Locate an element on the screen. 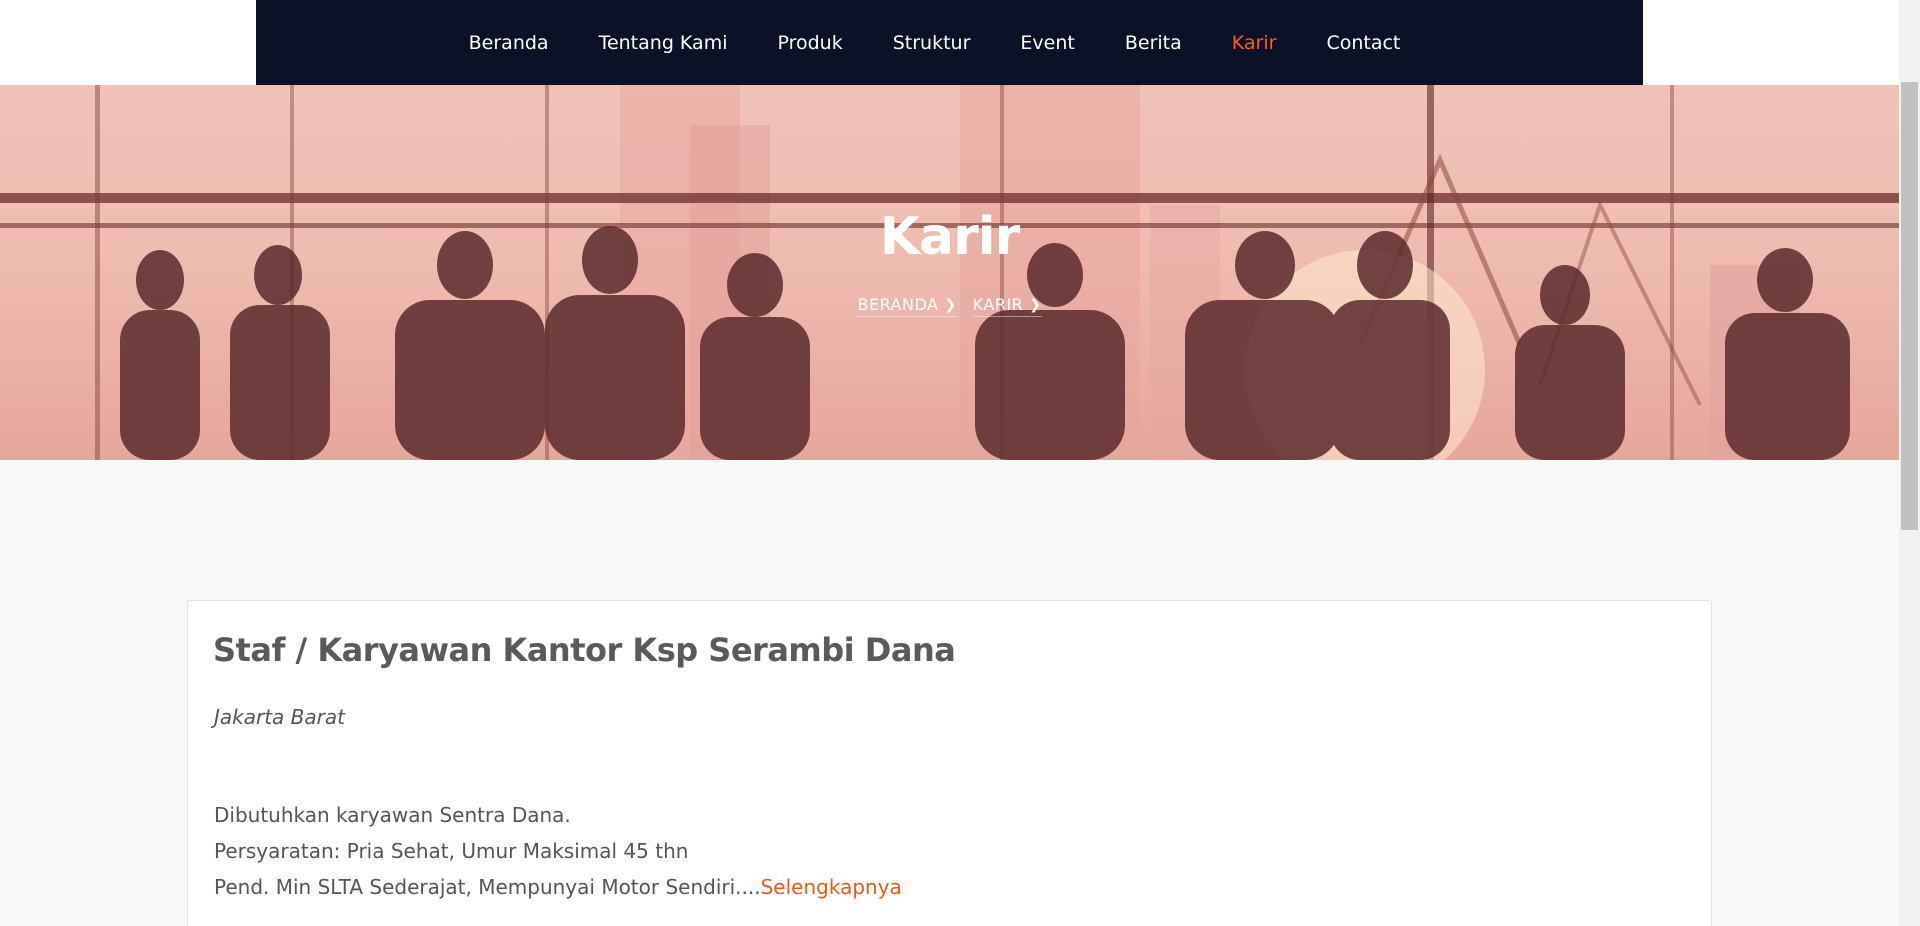  vertical-scrollbar is located at coordinates (1909, 463).